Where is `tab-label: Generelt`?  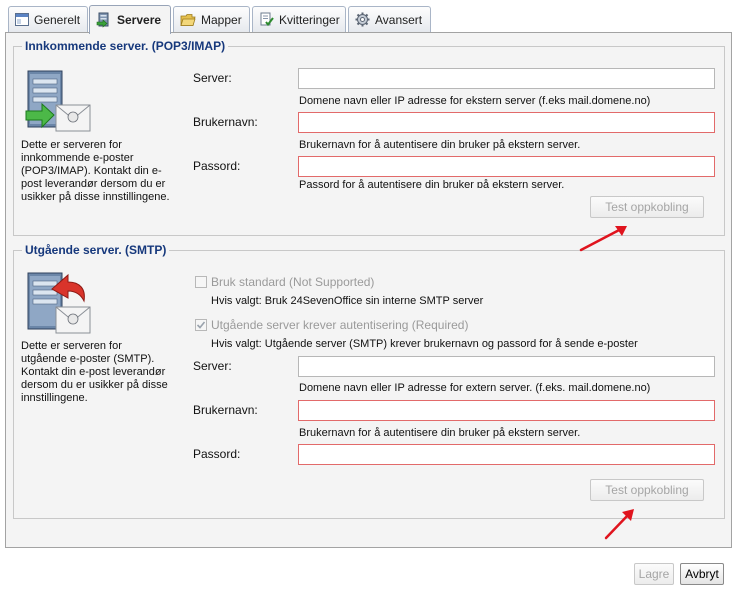 tab-label: Generelt is located at coordinates (57, 19).